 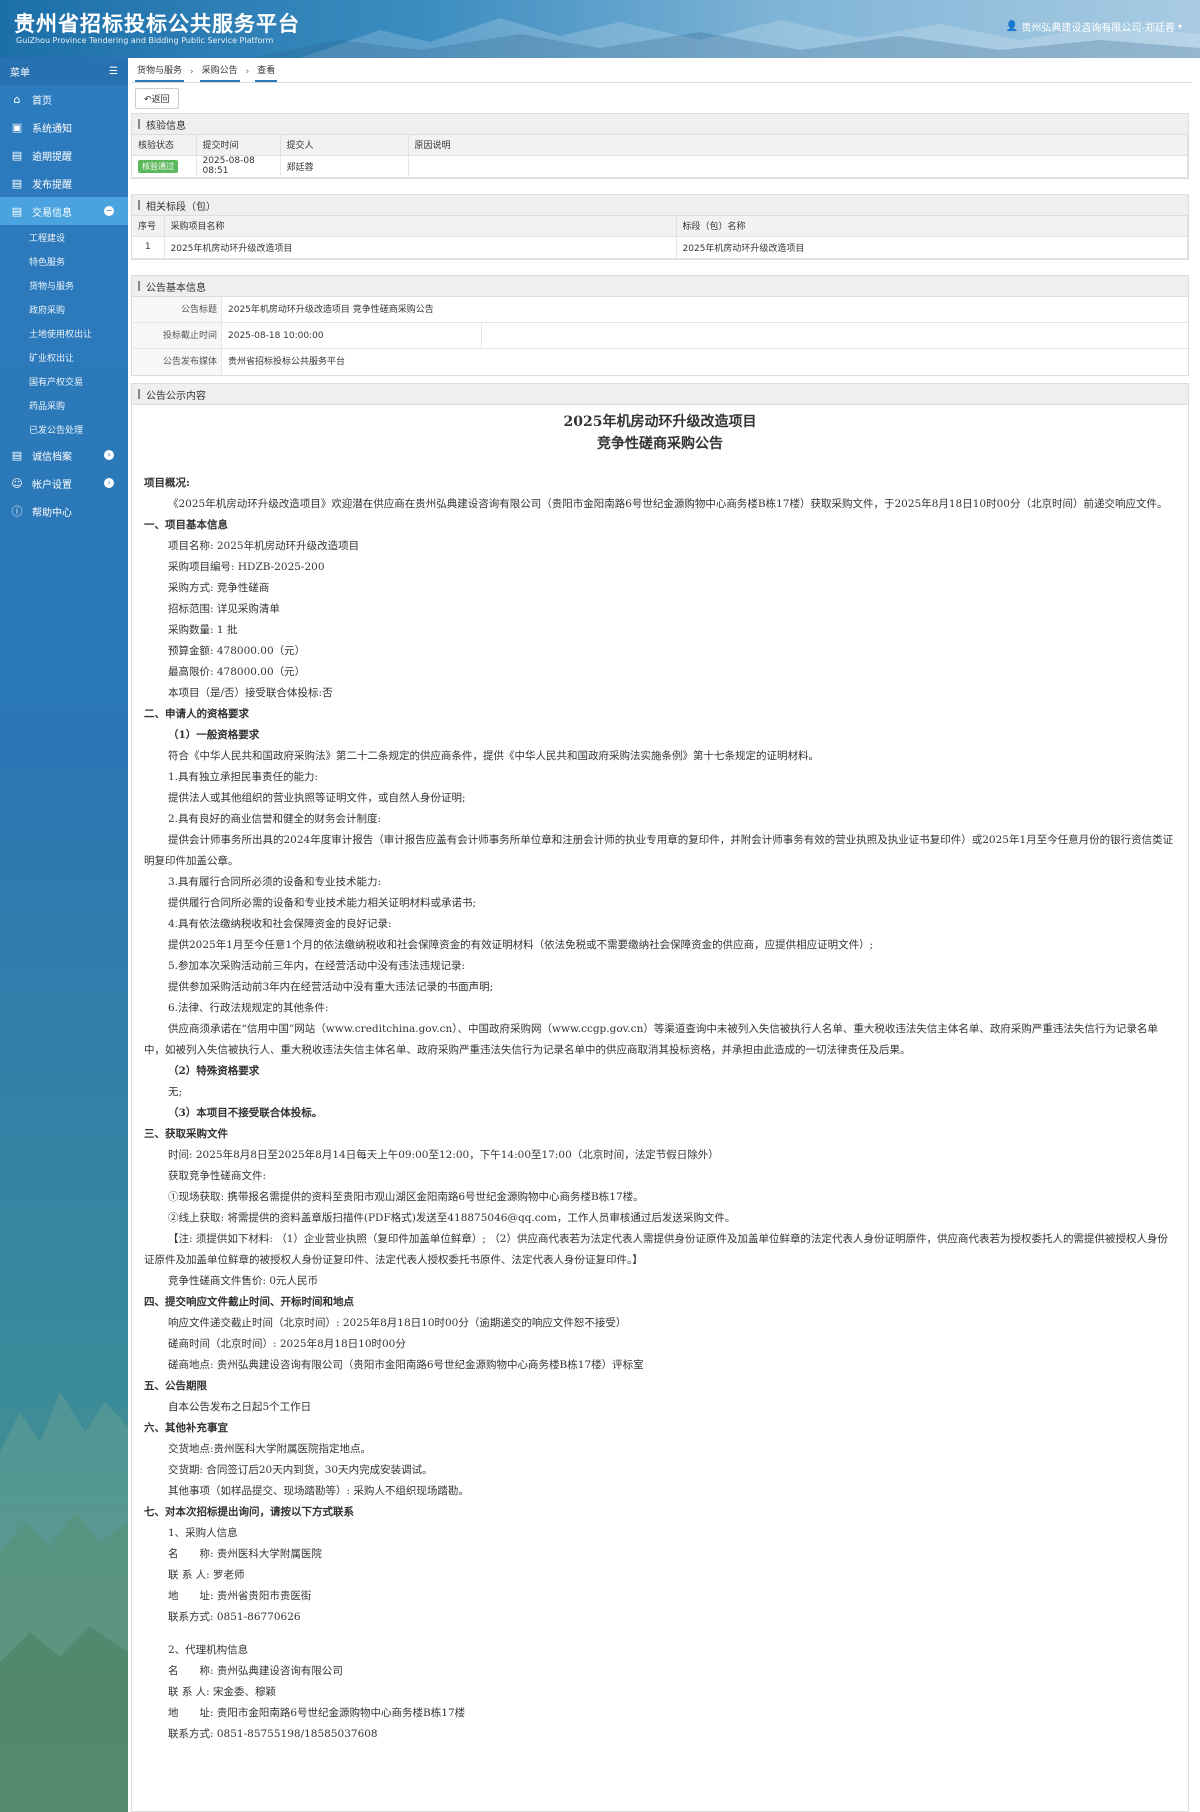 I want to click on doc-section-heading: 五、公告期限, so click(x=175, y=1386).